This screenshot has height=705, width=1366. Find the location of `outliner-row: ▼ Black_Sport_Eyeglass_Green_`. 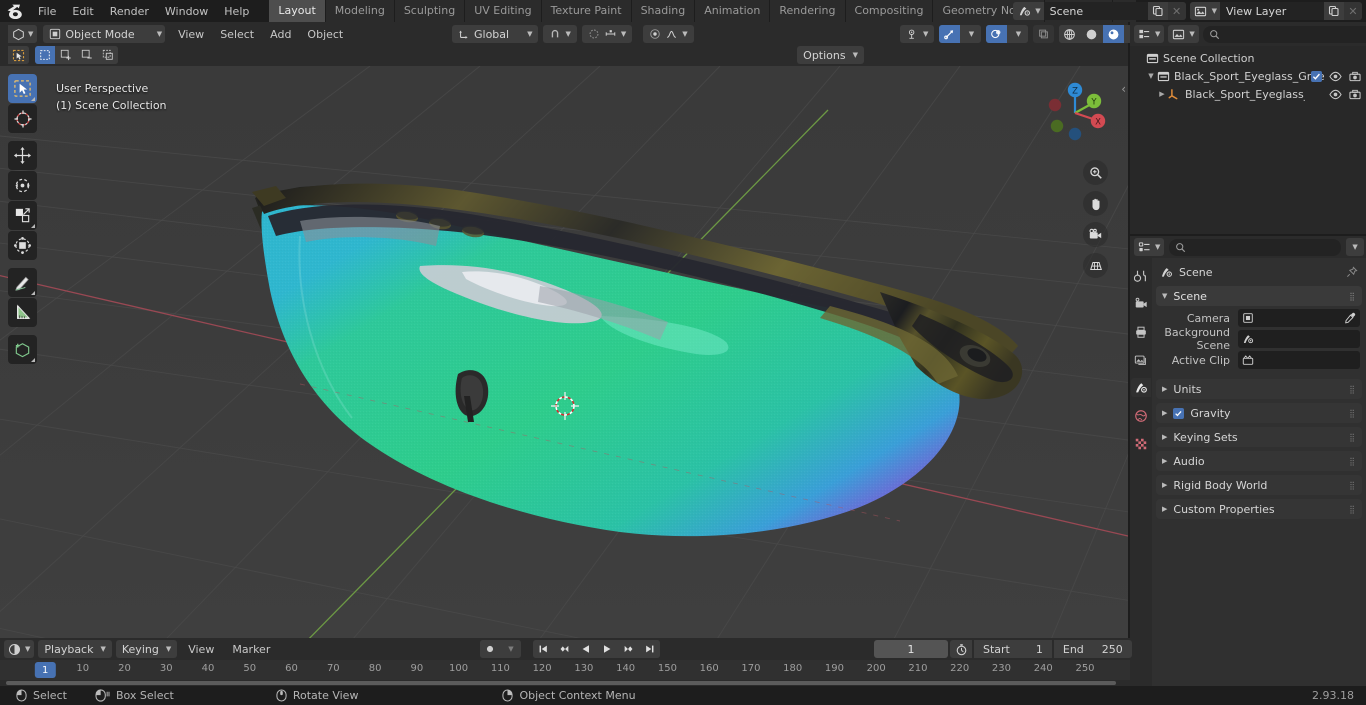

outliner-row: ▼ Black_Sport_Eyeglass_Green_ is located at coordinates (1248, 76).